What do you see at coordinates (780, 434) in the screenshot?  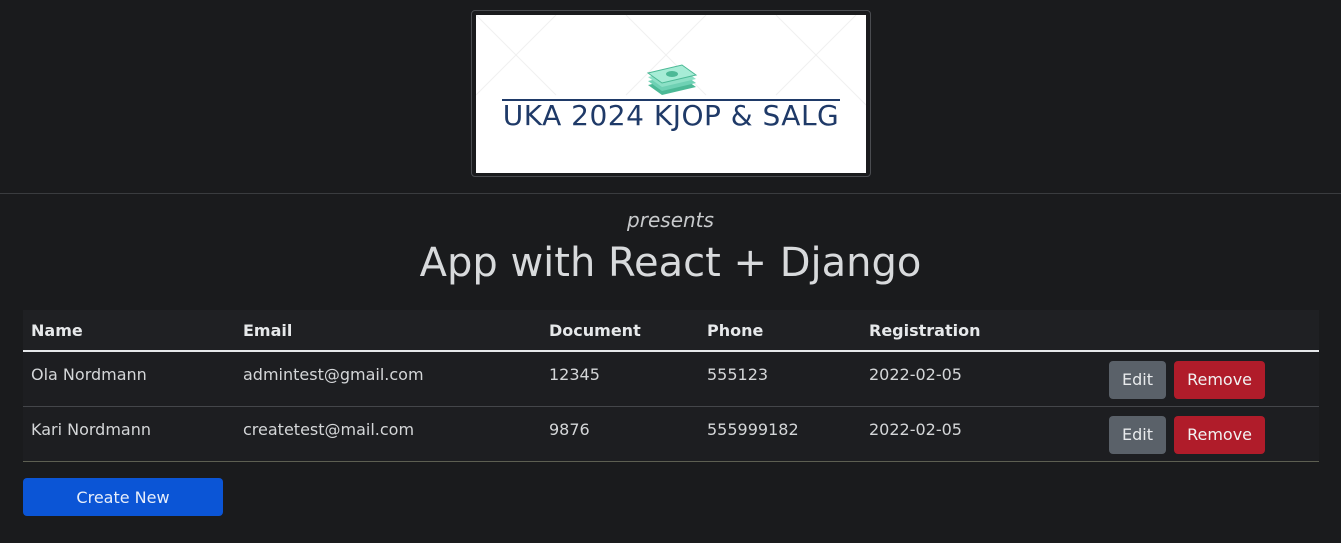 I see `cell-phone: 555999182` at bounding box center [780, 434].